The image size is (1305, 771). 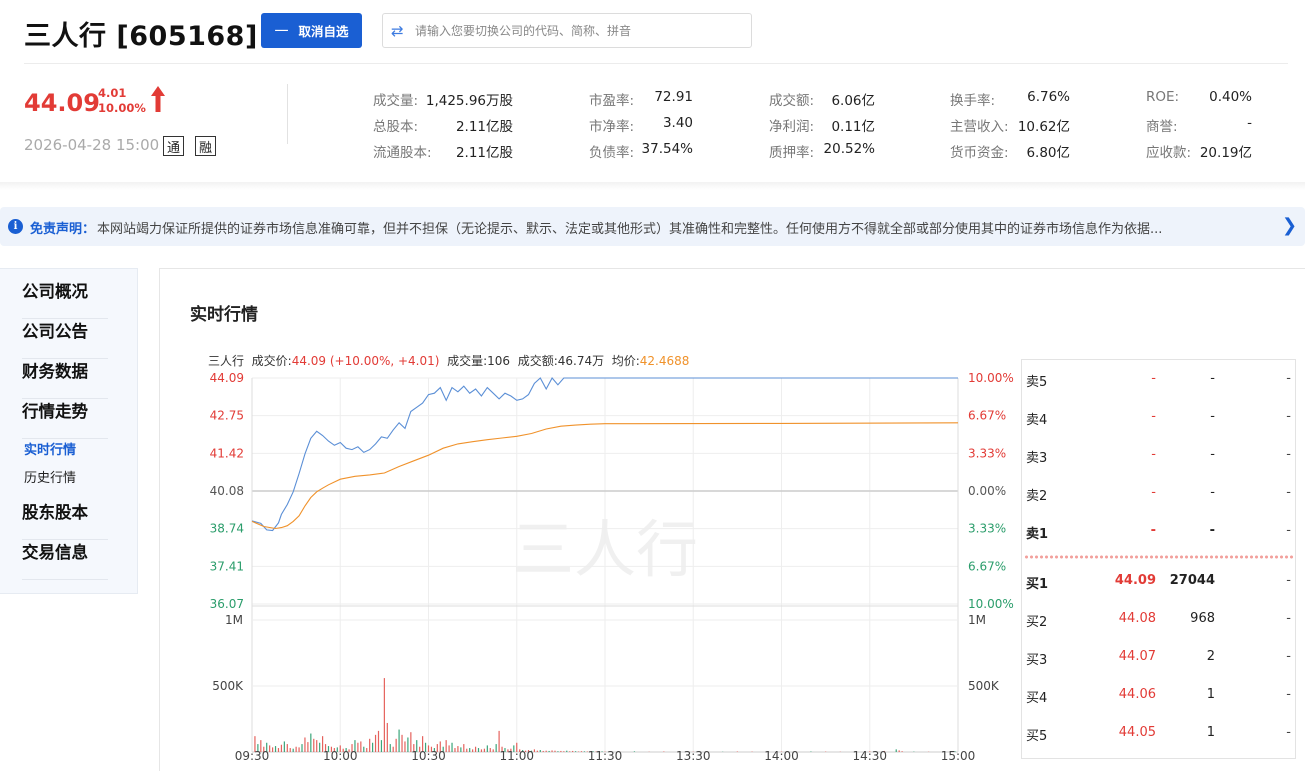 What do you see at coordinates (112, 93) in the screenshot?
I see `change-amount: 4.01` at bounding box center [112, 93].